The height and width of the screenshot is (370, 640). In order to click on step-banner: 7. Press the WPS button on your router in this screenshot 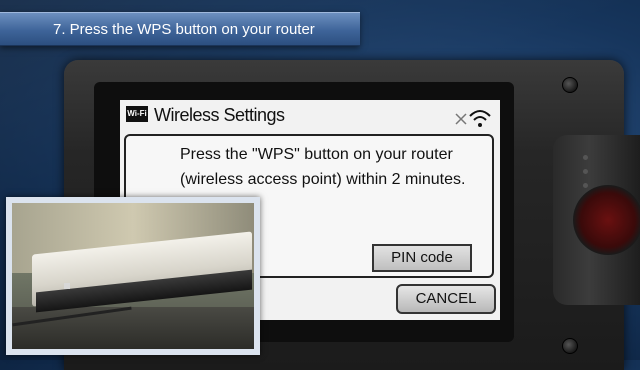, I will do `click(180, 29)`.